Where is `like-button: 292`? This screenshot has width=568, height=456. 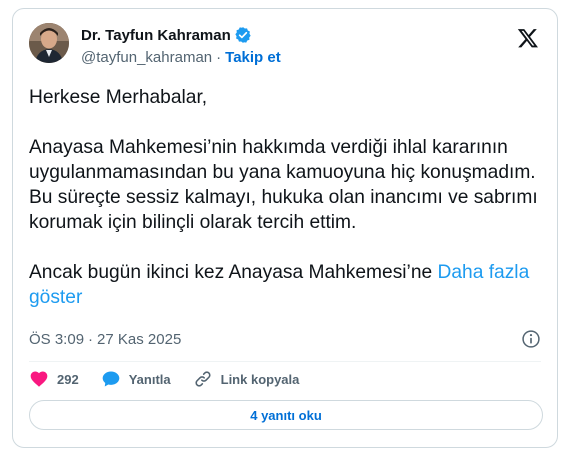
like-button: 292 is located at coordinates (54, 379).